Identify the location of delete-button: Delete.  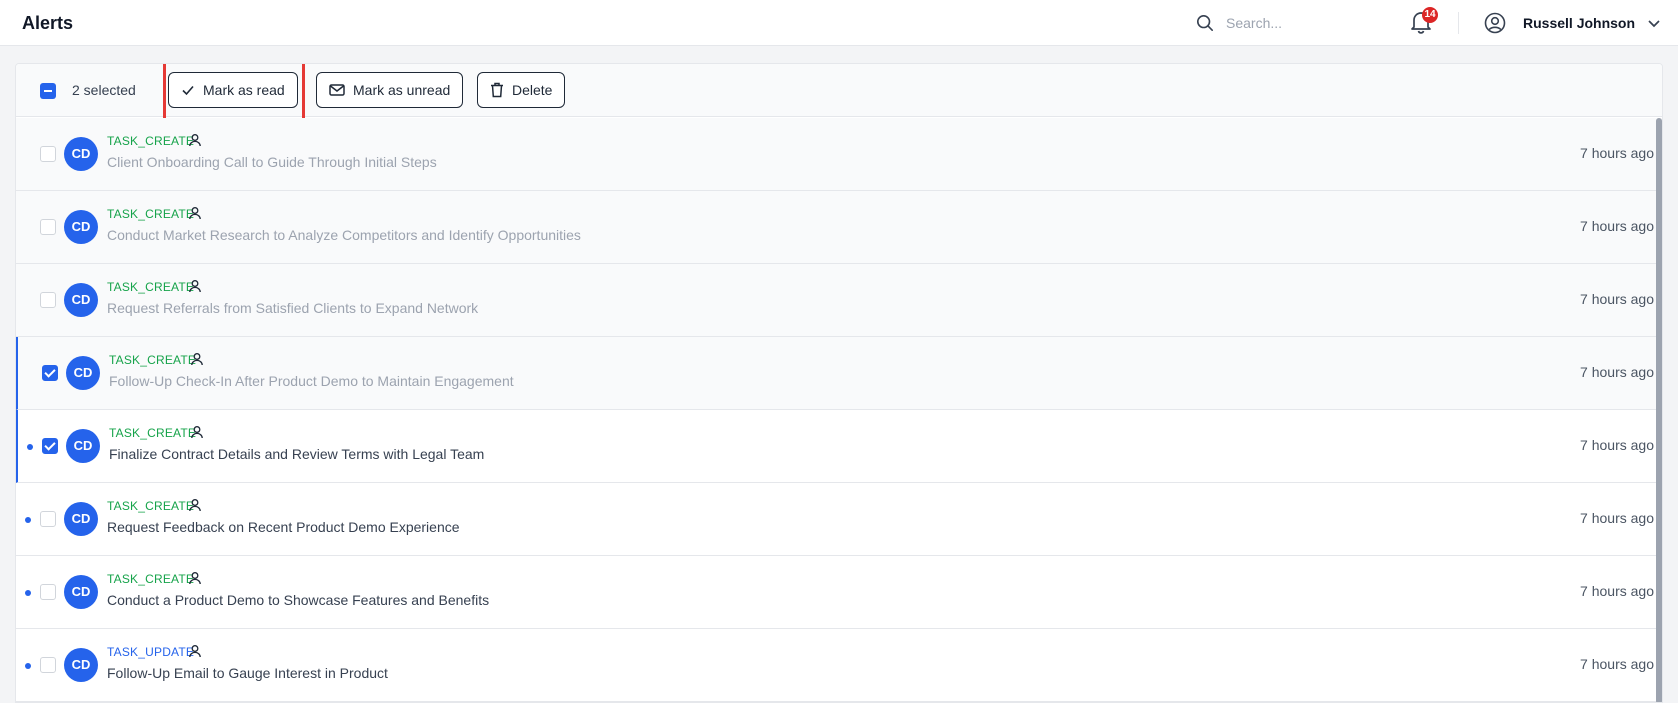
(521, 90).